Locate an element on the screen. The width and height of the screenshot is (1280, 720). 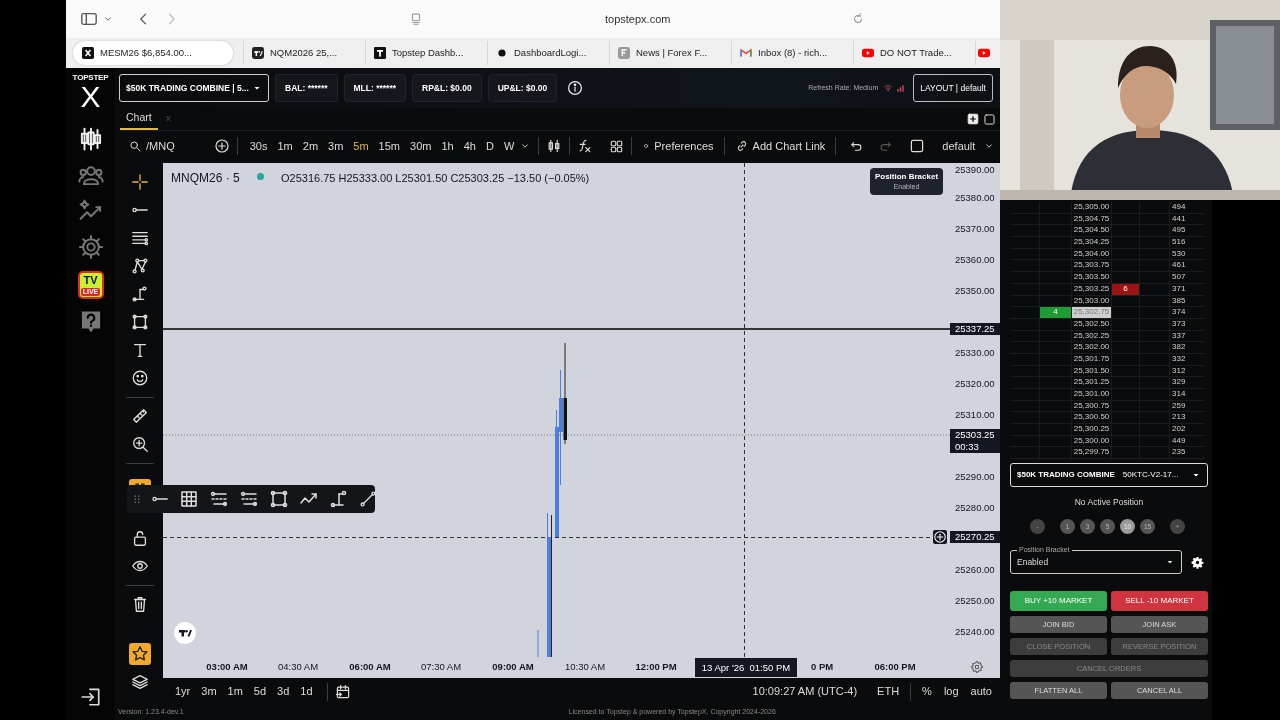
undo-icon is located at coordinates (856, 146).